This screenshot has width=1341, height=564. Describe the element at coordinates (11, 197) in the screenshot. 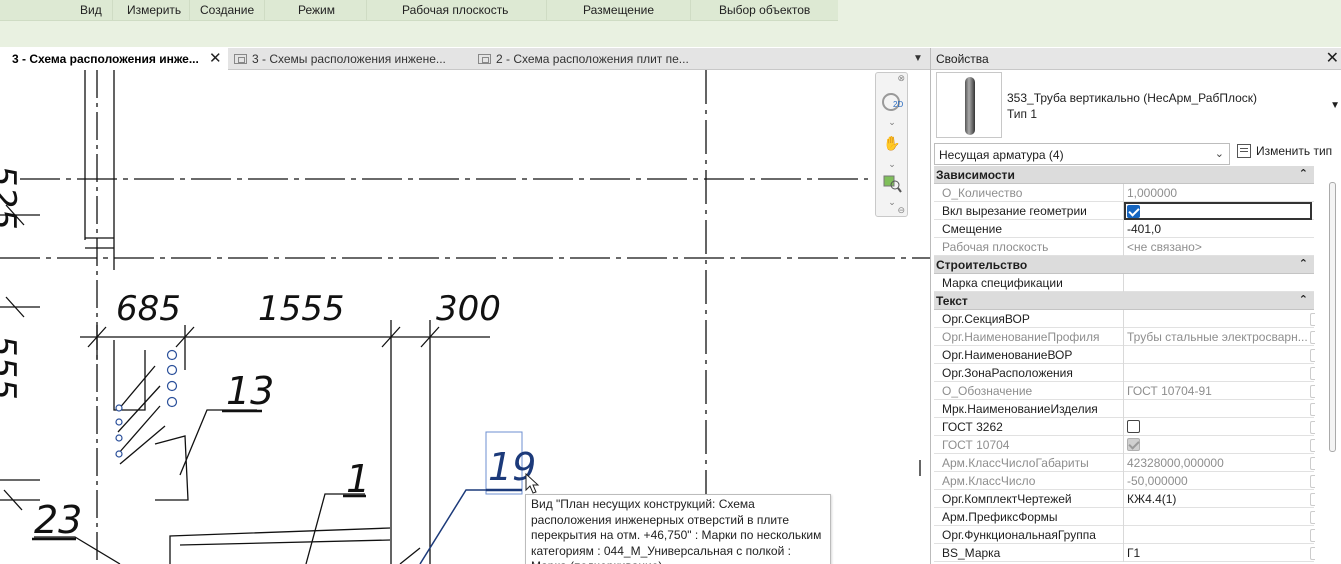

I see `dim-text-525: 525` at that location.